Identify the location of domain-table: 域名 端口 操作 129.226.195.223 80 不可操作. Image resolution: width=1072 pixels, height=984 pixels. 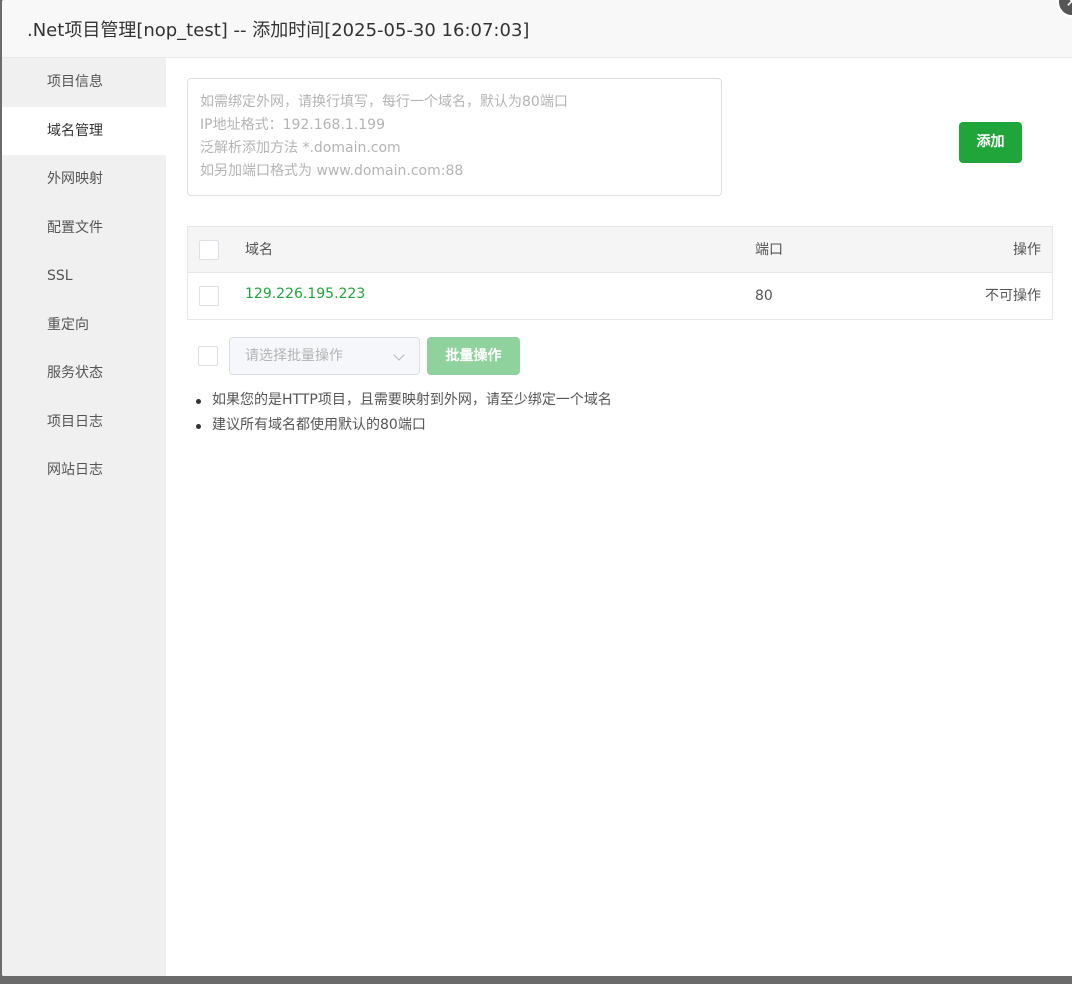
(620, 273).